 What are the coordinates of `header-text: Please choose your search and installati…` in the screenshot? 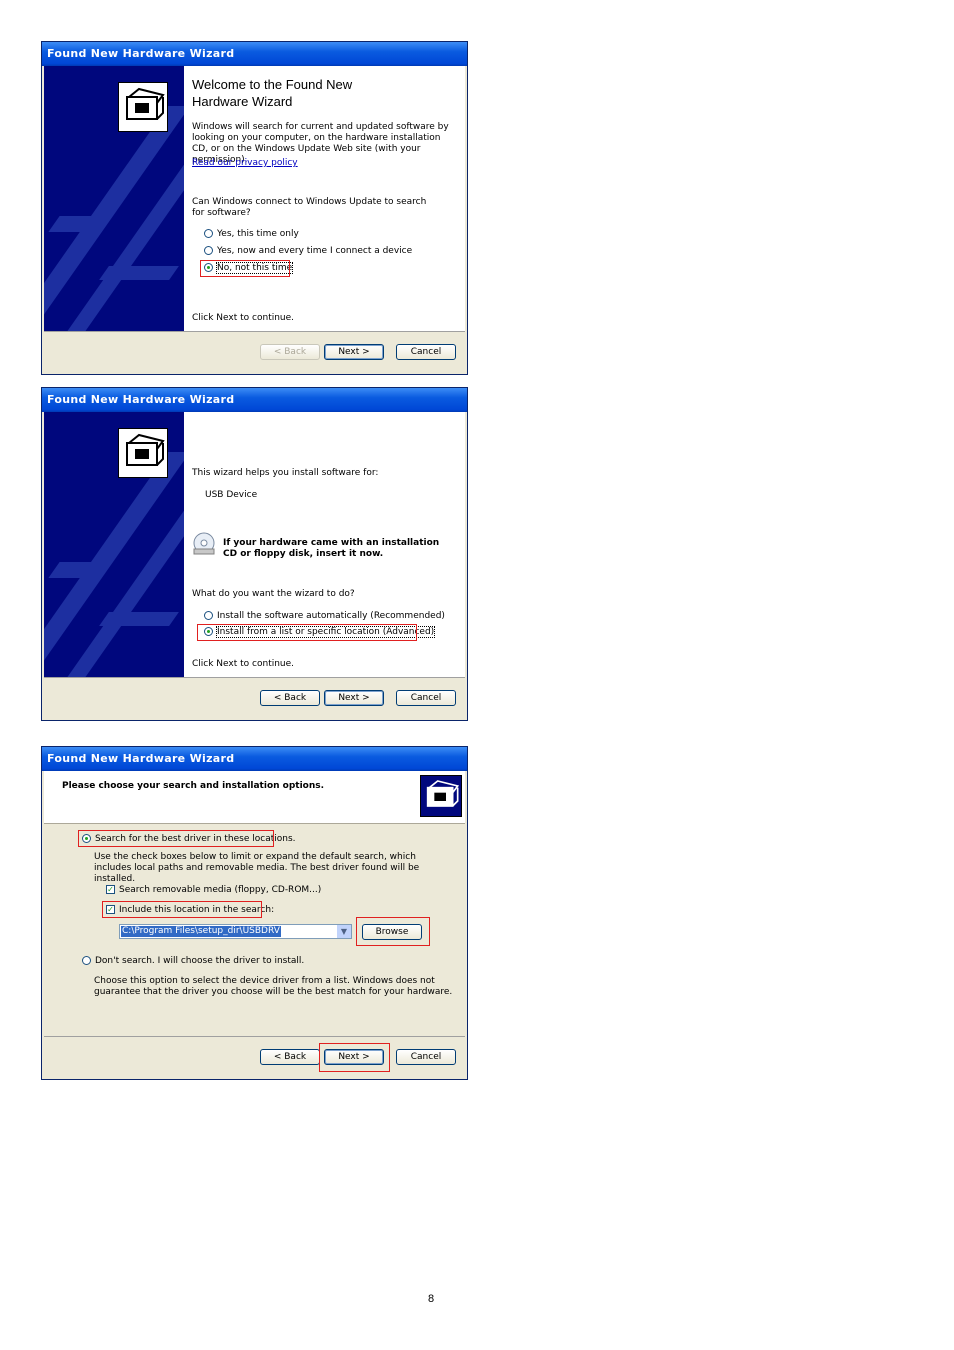 It's located at (193, 786).